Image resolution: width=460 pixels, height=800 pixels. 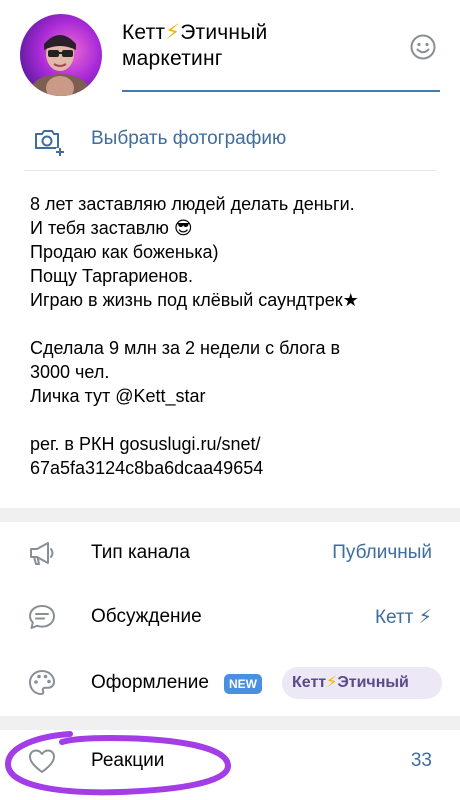 I want to click on channel-type-value: Публичный, so click(x=382, y=552).